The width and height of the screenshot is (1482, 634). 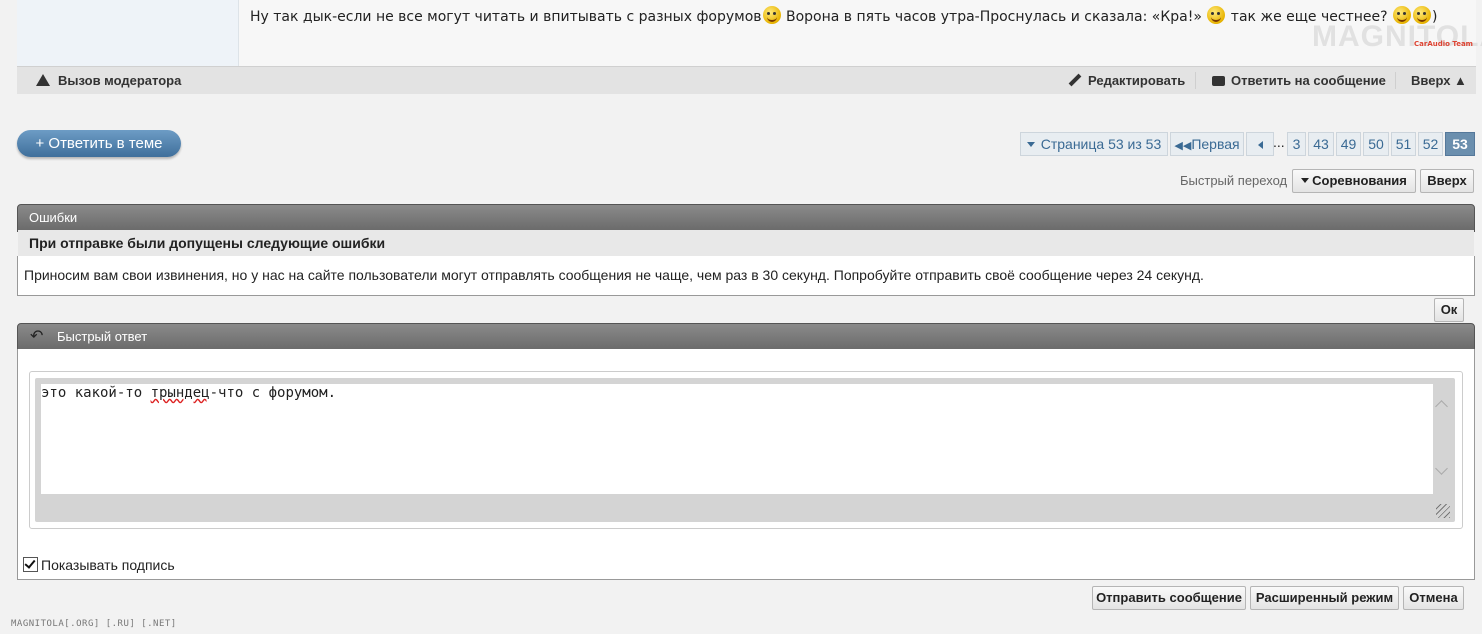 I want to click on chevron-left-icon, so click(x=1260, y=145).